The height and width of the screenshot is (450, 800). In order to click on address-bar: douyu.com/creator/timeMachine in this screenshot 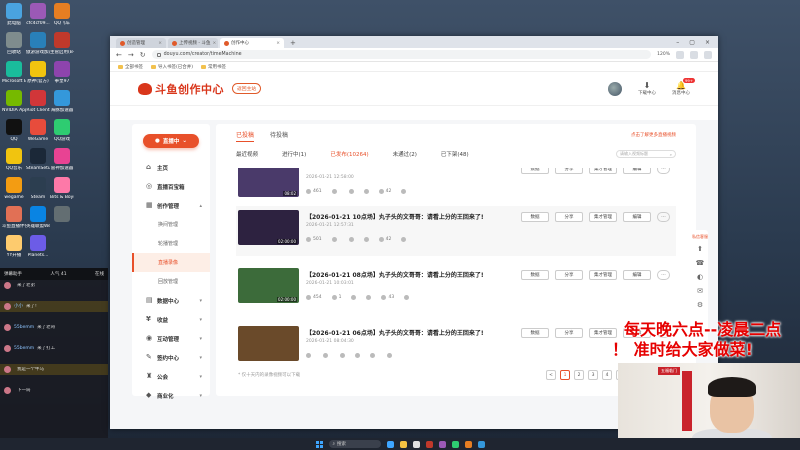, I will do `click(401, 54)`.